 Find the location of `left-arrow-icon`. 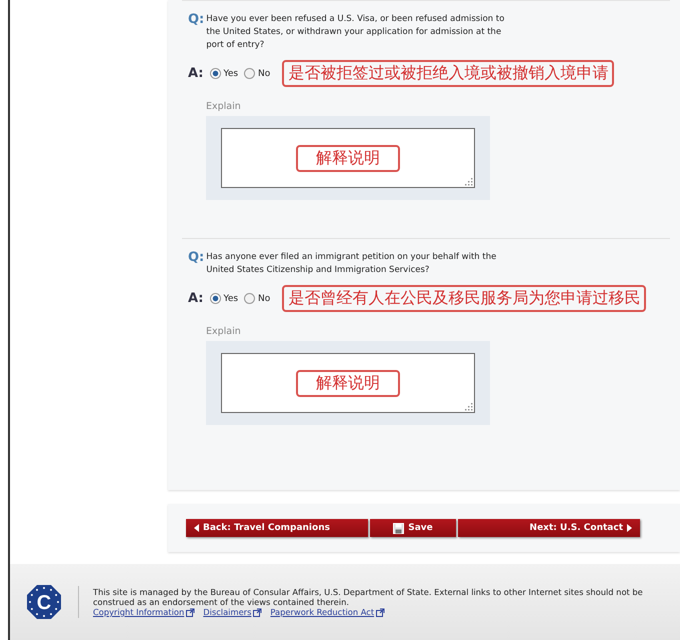

left-arrow-icon is located at coordinates (196, 528).